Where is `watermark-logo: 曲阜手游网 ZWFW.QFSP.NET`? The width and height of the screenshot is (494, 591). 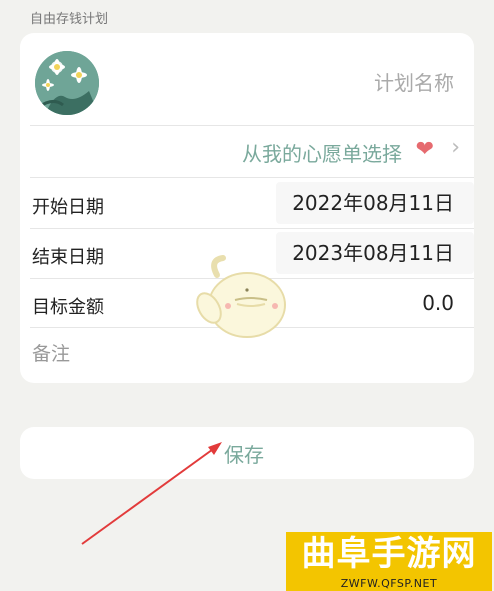
watermark-logo: 曲阜手游网 ZWFW.QFSP.NET is located at coordinates (389, 561).